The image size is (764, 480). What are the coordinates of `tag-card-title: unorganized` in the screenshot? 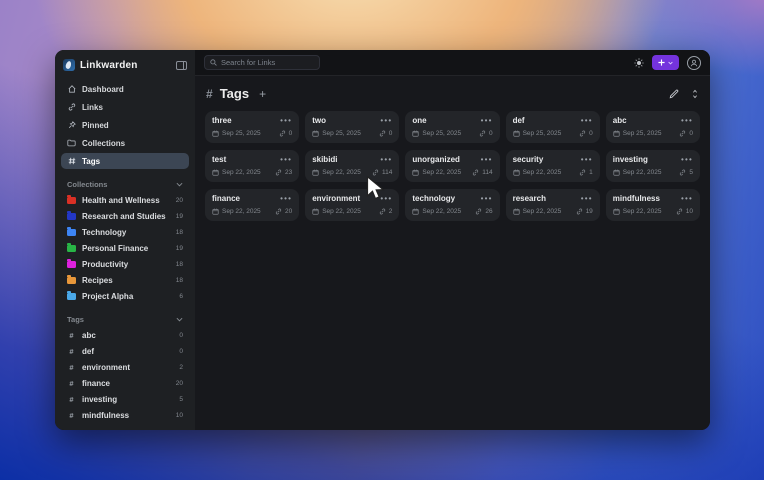 It's located at (436, 159).